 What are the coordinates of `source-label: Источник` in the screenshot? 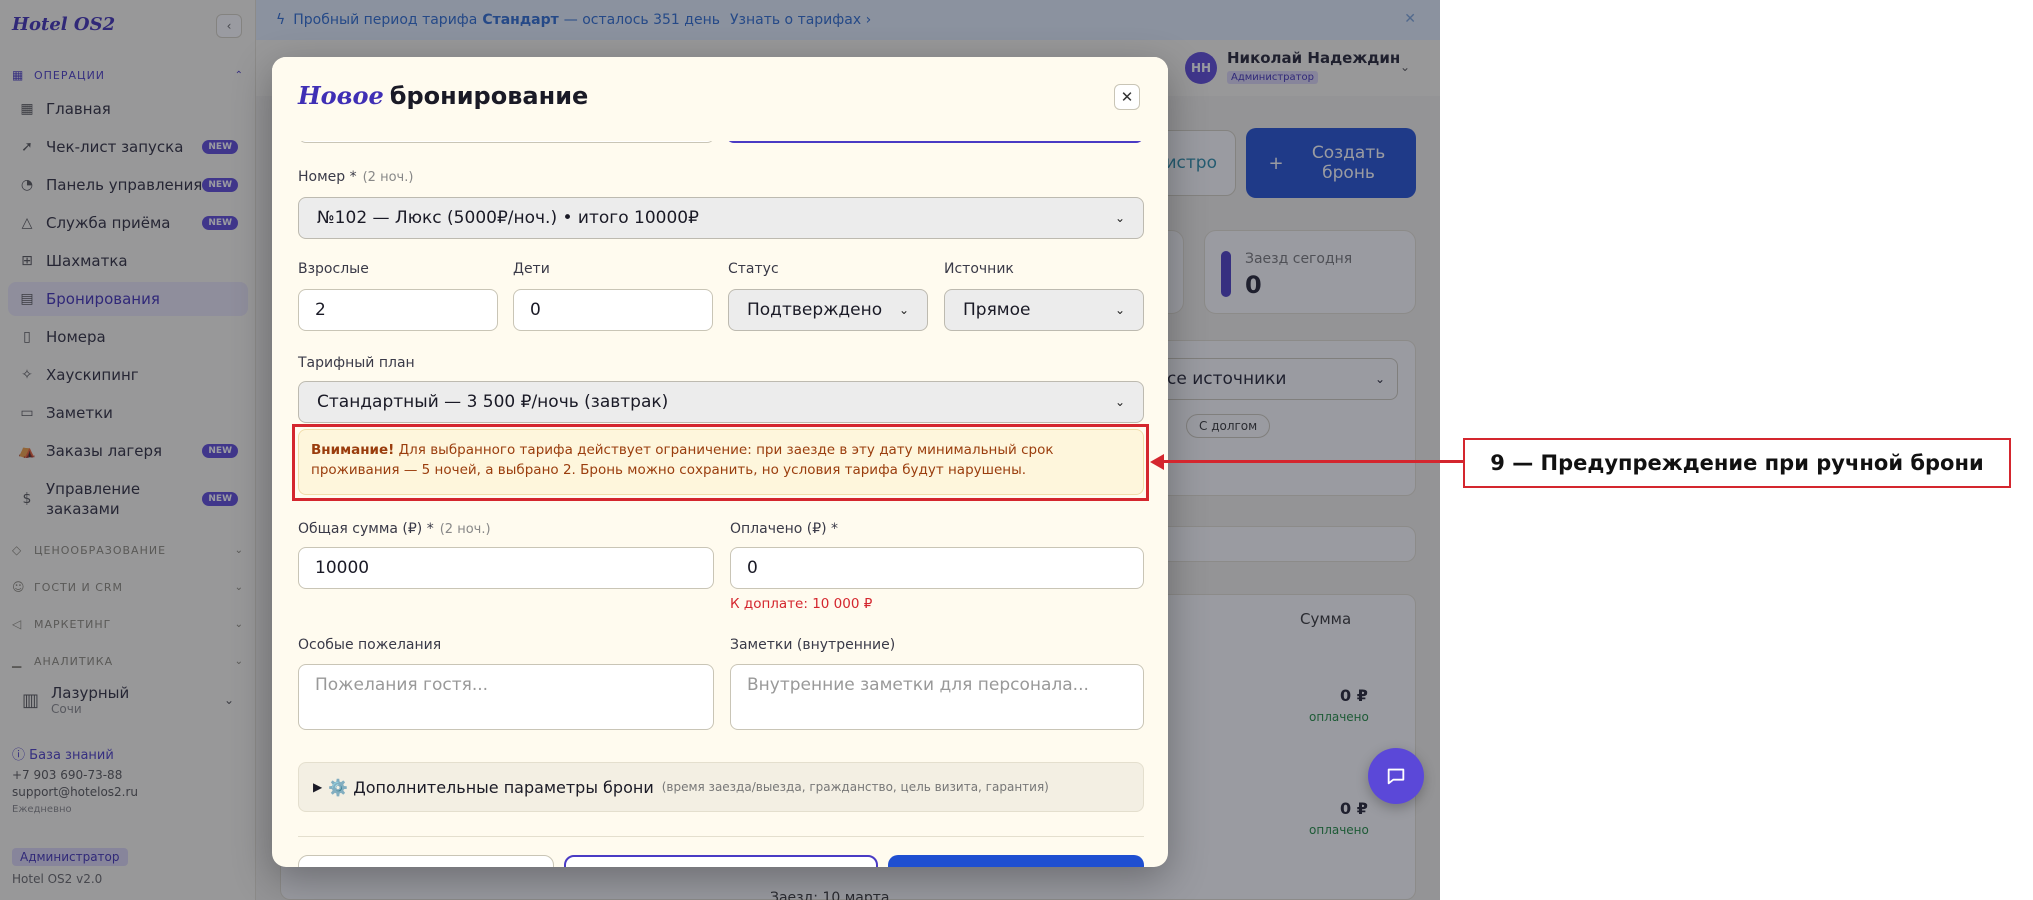 It's located at (979, 269).